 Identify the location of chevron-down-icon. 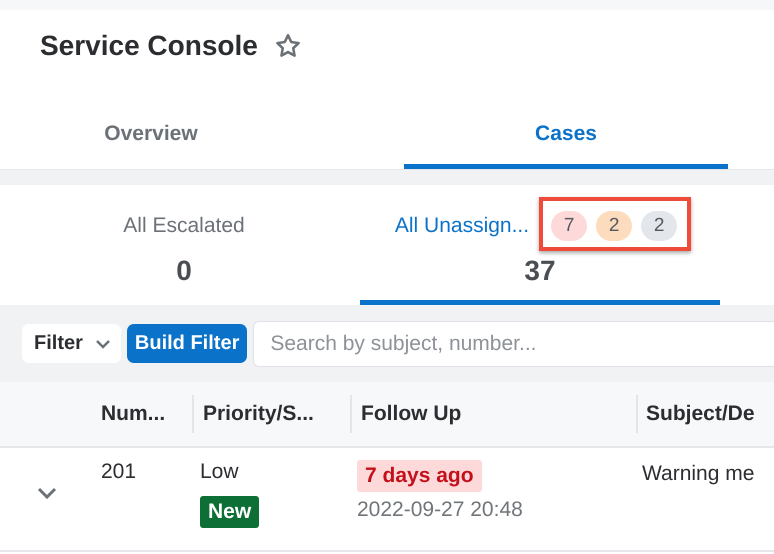
(102, 343).